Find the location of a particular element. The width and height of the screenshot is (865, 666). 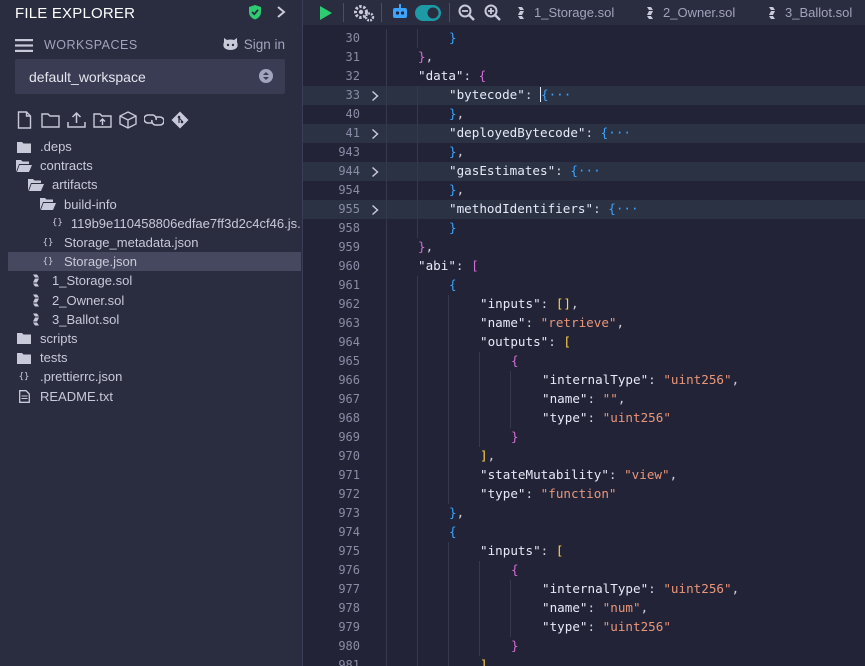

code-line: 954}, is located at coordinates (584, 190).